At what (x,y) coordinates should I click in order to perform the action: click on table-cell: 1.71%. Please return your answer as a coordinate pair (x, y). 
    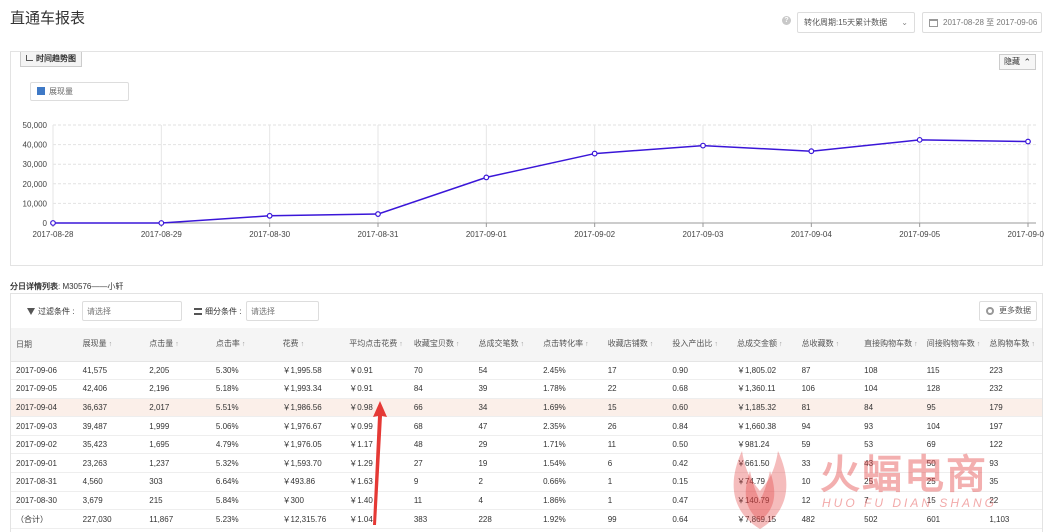
    Looking at the image, I should click on (570, 445).